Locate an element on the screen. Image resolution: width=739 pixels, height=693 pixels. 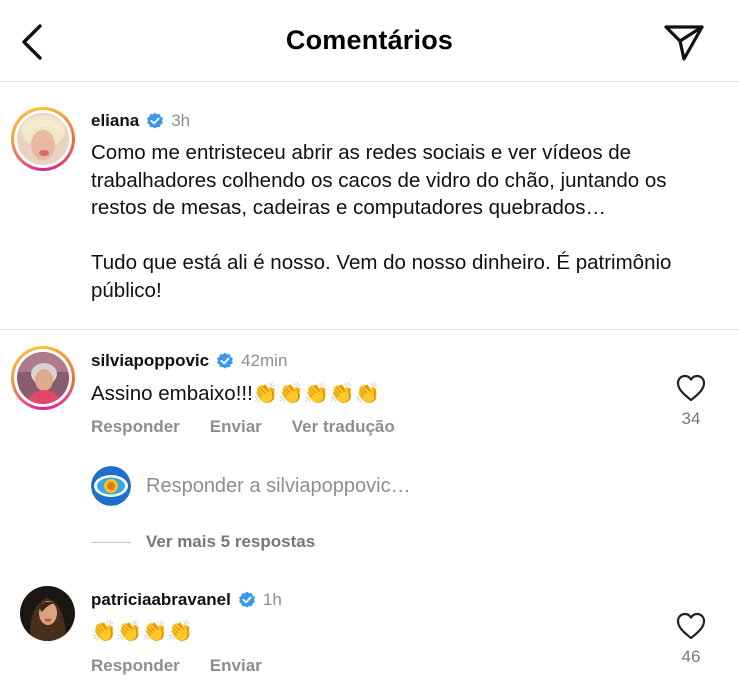
comment-text-content: Assino embaixo!!! is located at coordinates (172, 393).